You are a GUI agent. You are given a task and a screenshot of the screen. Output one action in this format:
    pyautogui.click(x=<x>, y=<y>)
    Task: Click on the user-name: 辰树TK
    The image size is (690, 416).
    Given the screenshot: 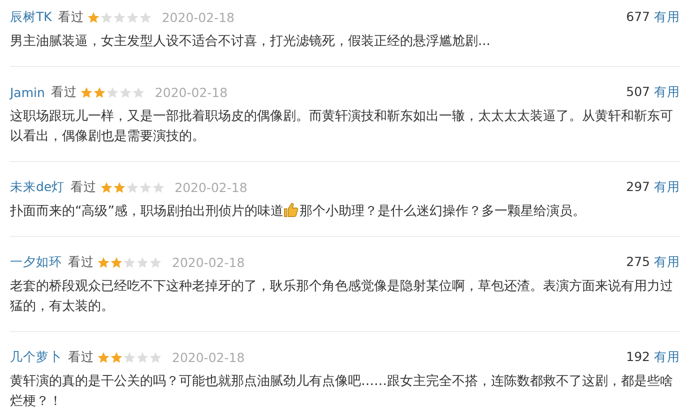 What is the action you would take?
    pyautogui.click(x=31, y=17)
    